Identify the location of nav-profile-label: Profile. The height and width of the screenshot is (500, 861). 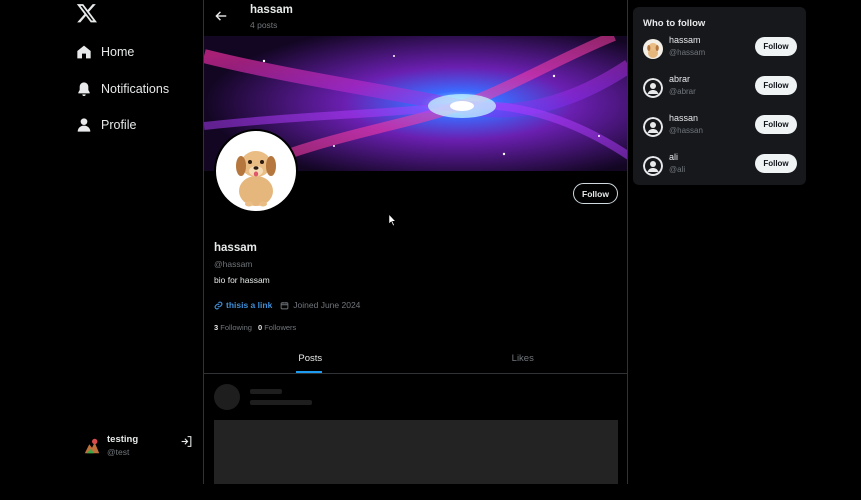
(119, 125).